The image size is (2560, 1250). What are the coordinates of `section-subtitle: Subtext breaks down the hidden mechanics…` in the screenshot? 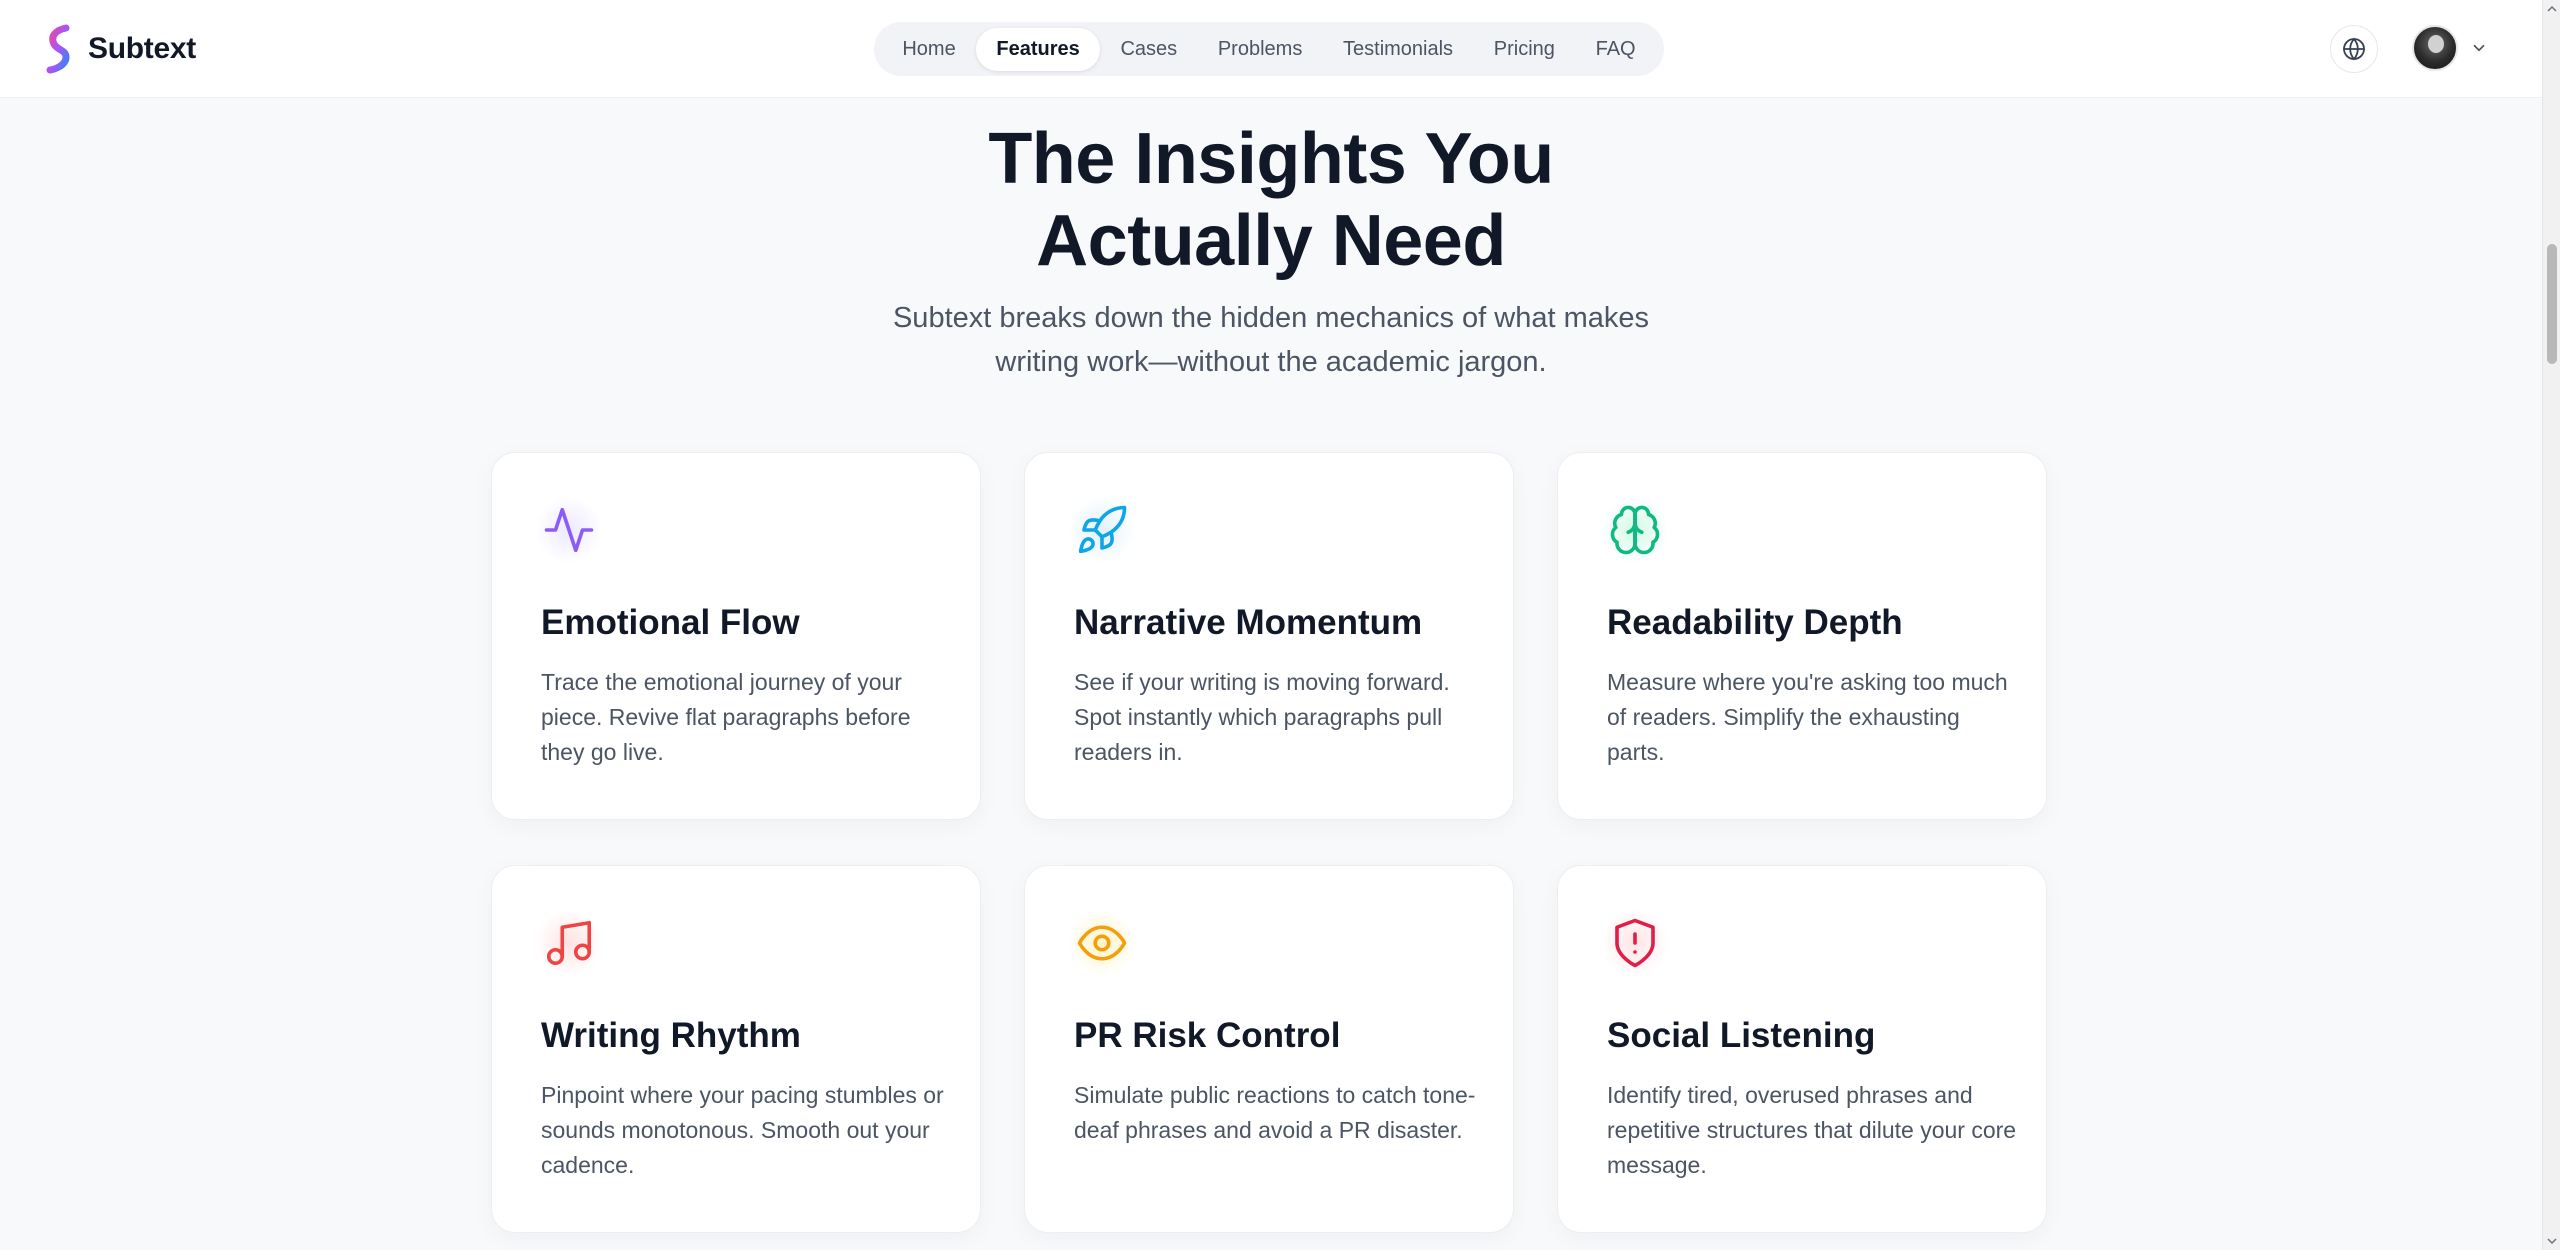 It's located at (1271, 340).